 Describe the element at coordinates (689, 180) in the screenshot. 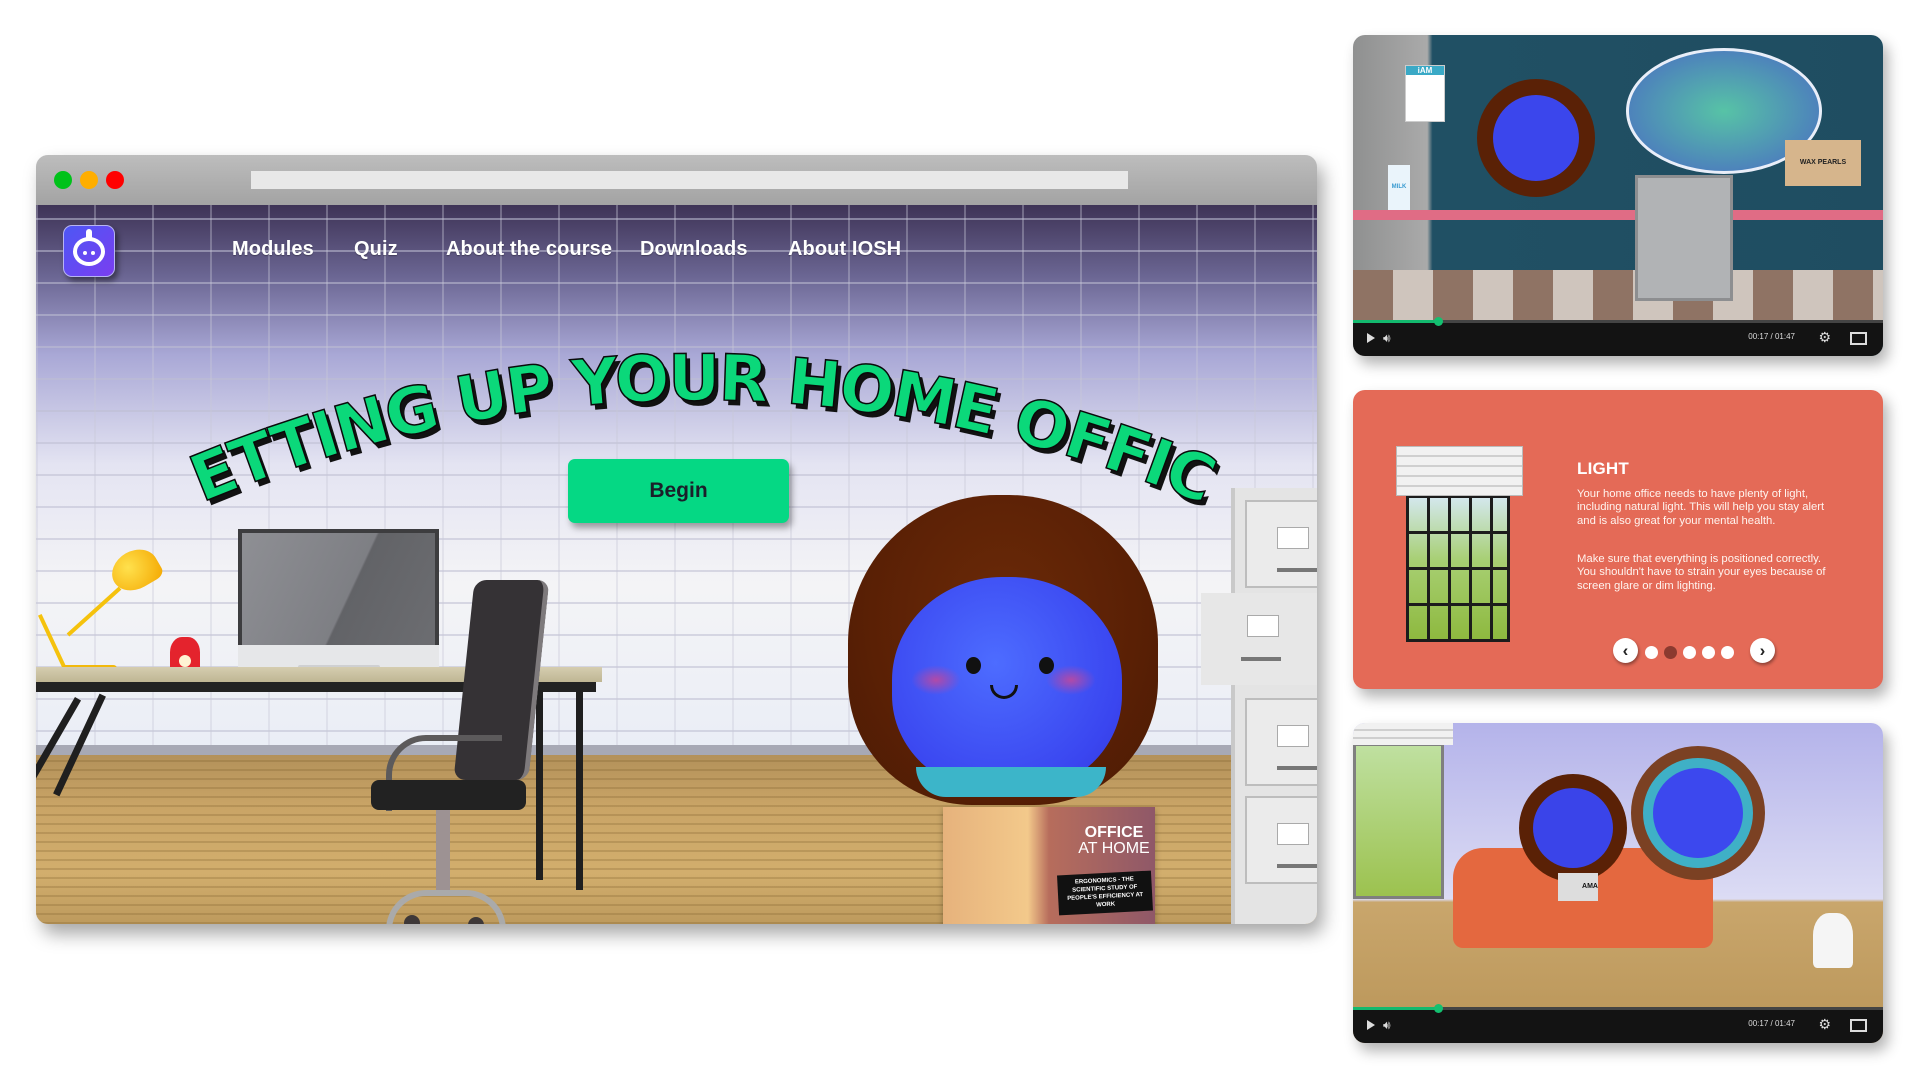

I see `address-bar` at that location.